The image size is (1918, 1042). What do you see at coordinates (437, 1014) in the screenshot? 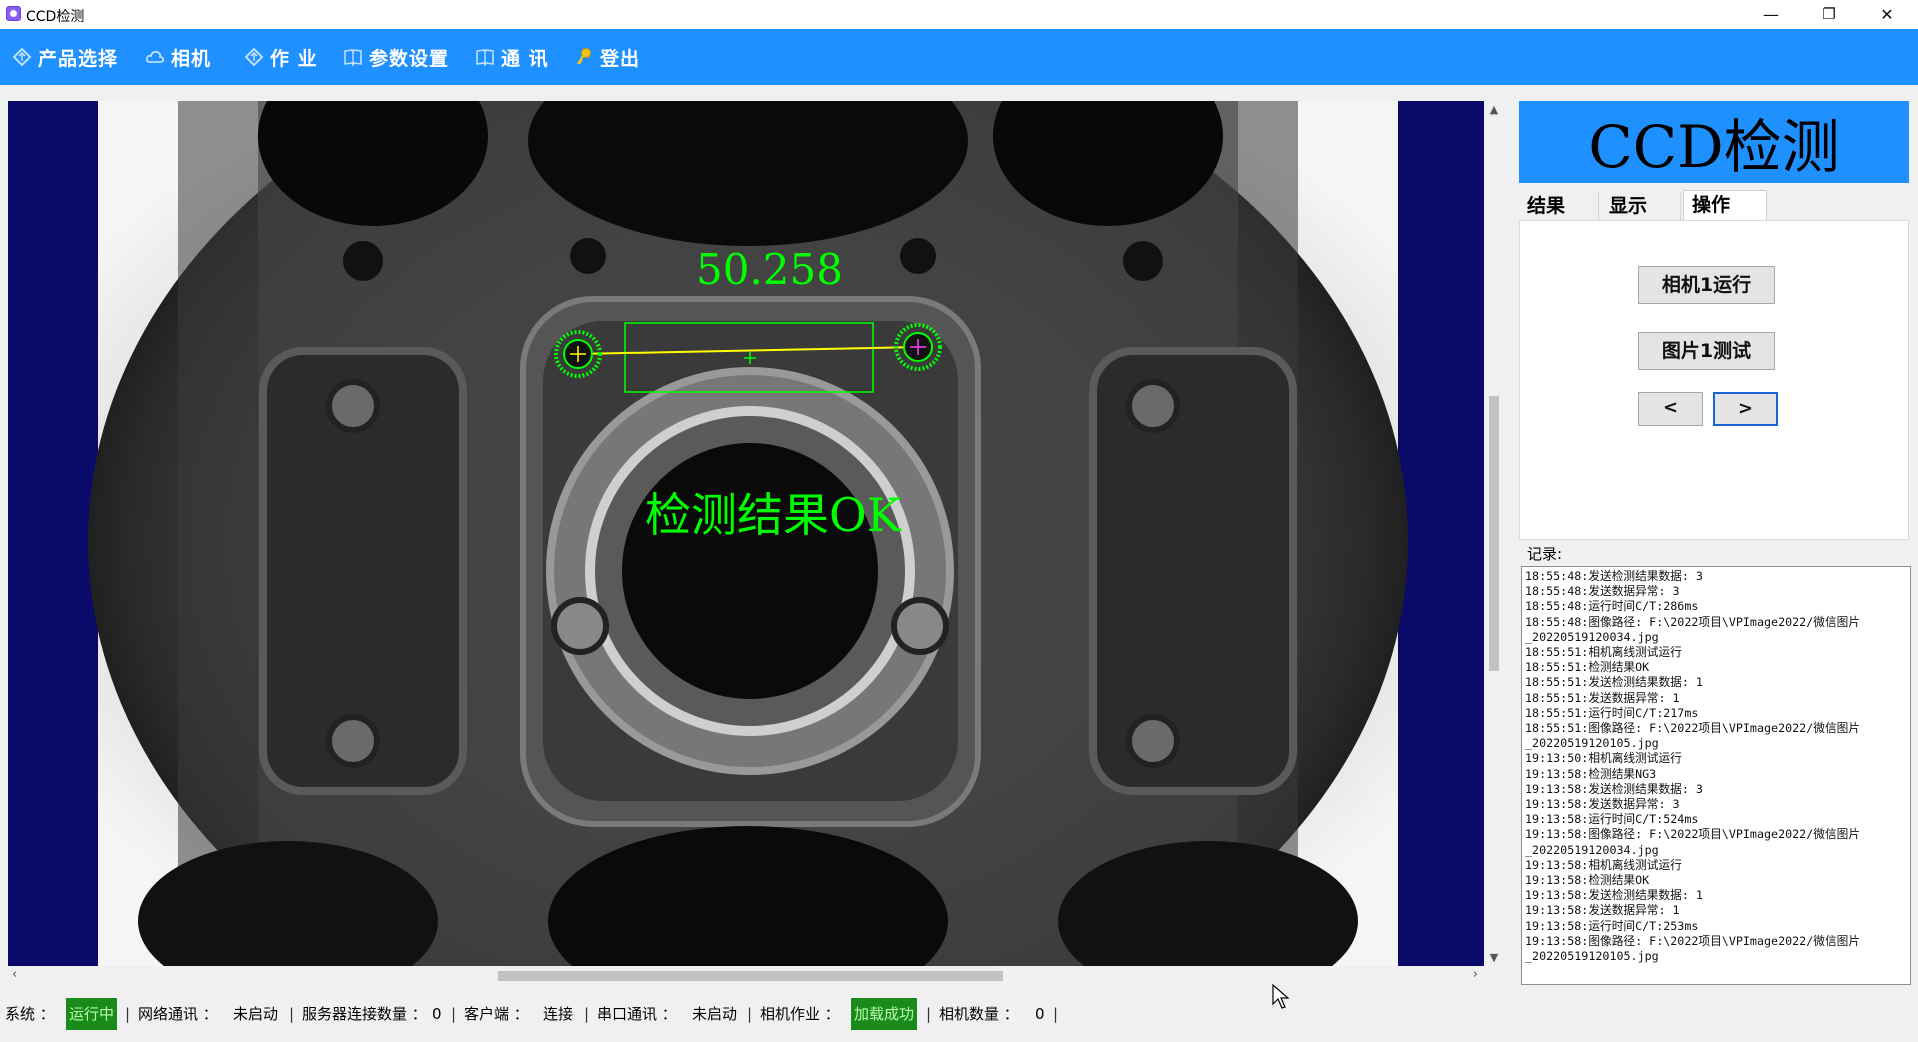
I see `server-conn-count: 0` at bounding box center [437, 1014].